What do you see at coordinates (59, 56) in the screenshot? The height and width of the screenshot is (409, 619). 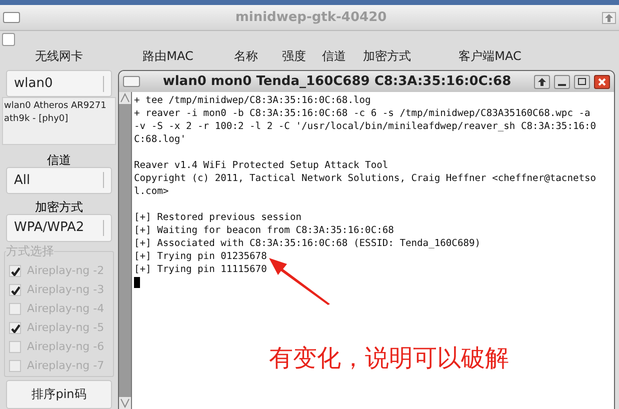 I see `column-header: 无线网卡` at bounding box center [59, 56].